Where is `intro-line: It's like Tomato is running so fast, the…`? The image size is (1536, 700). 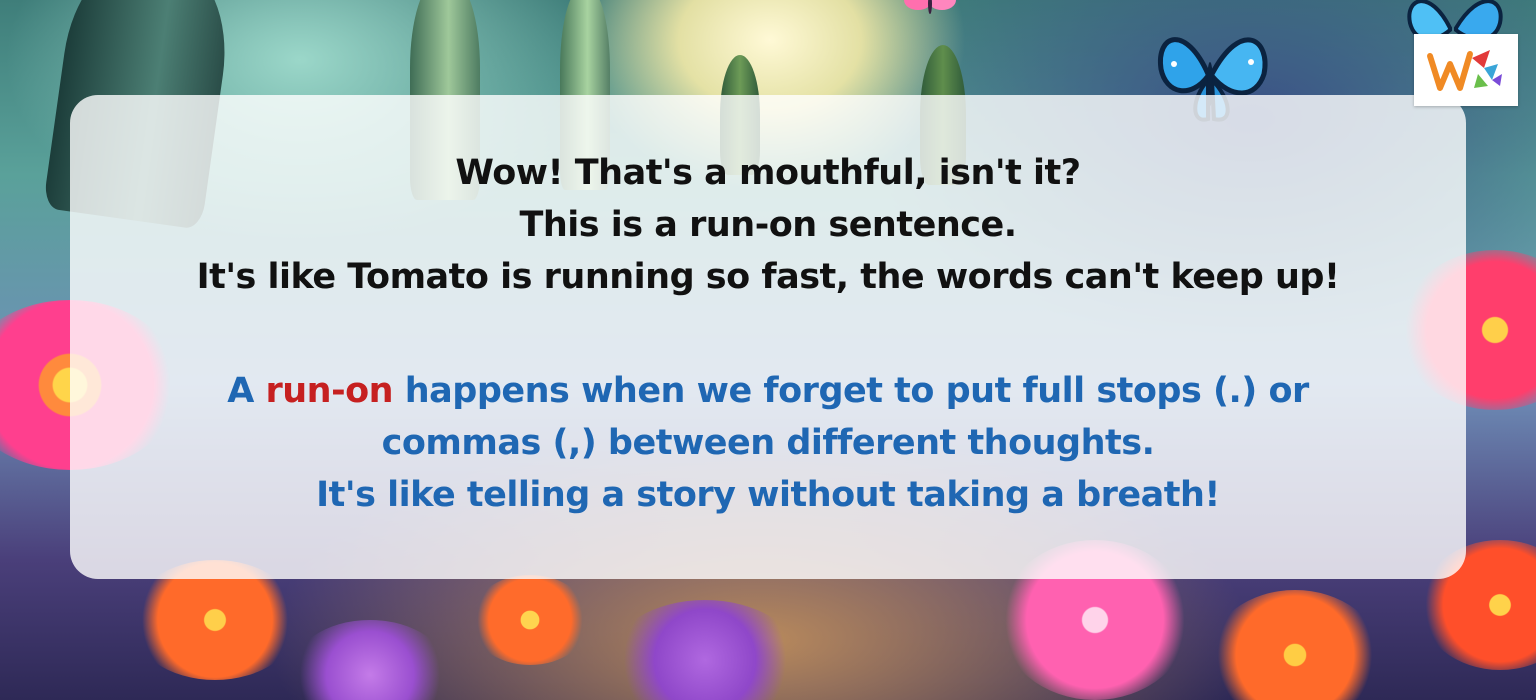 intro-line: It's like Tomato is running so fast, the… is located at coordinates (768, 277).